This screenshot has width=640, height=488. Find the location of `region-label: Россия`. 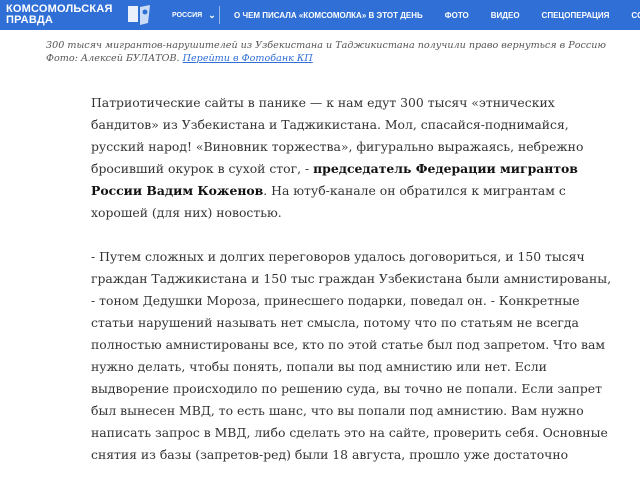

region-label: Россия is located at coordinates (187, 15).